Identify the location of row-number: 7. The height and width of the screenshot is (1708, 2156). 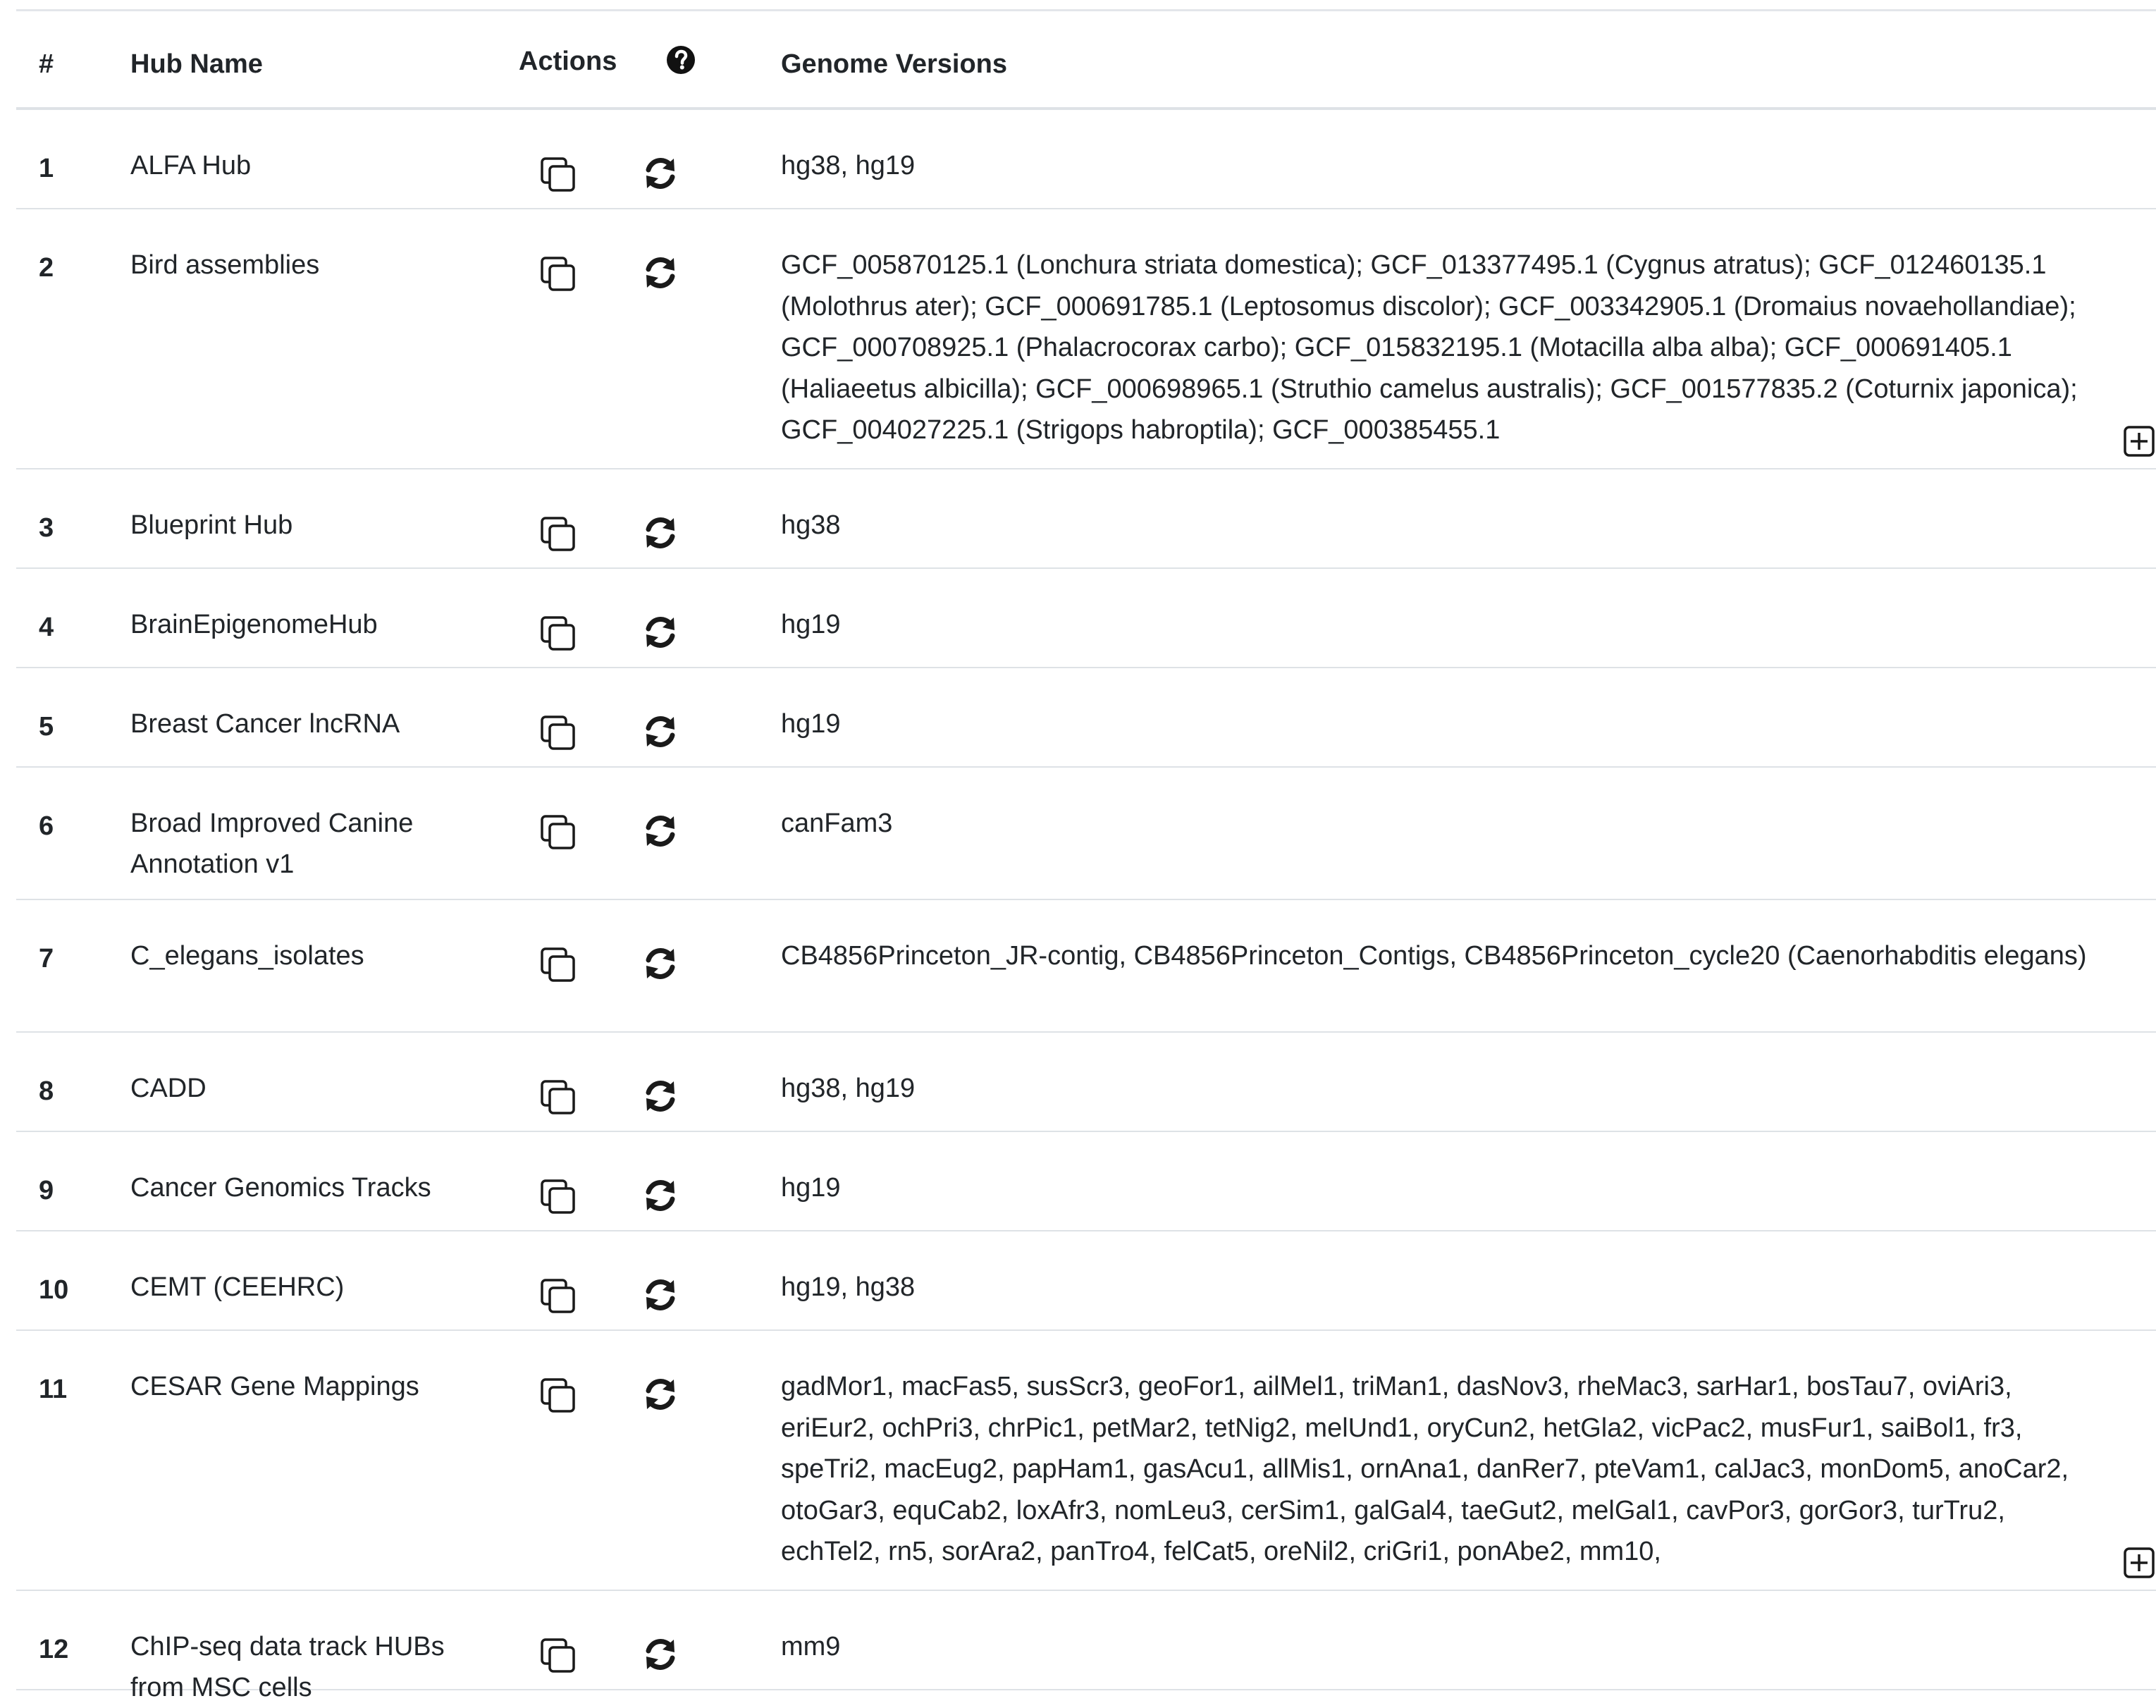
(46, 958).